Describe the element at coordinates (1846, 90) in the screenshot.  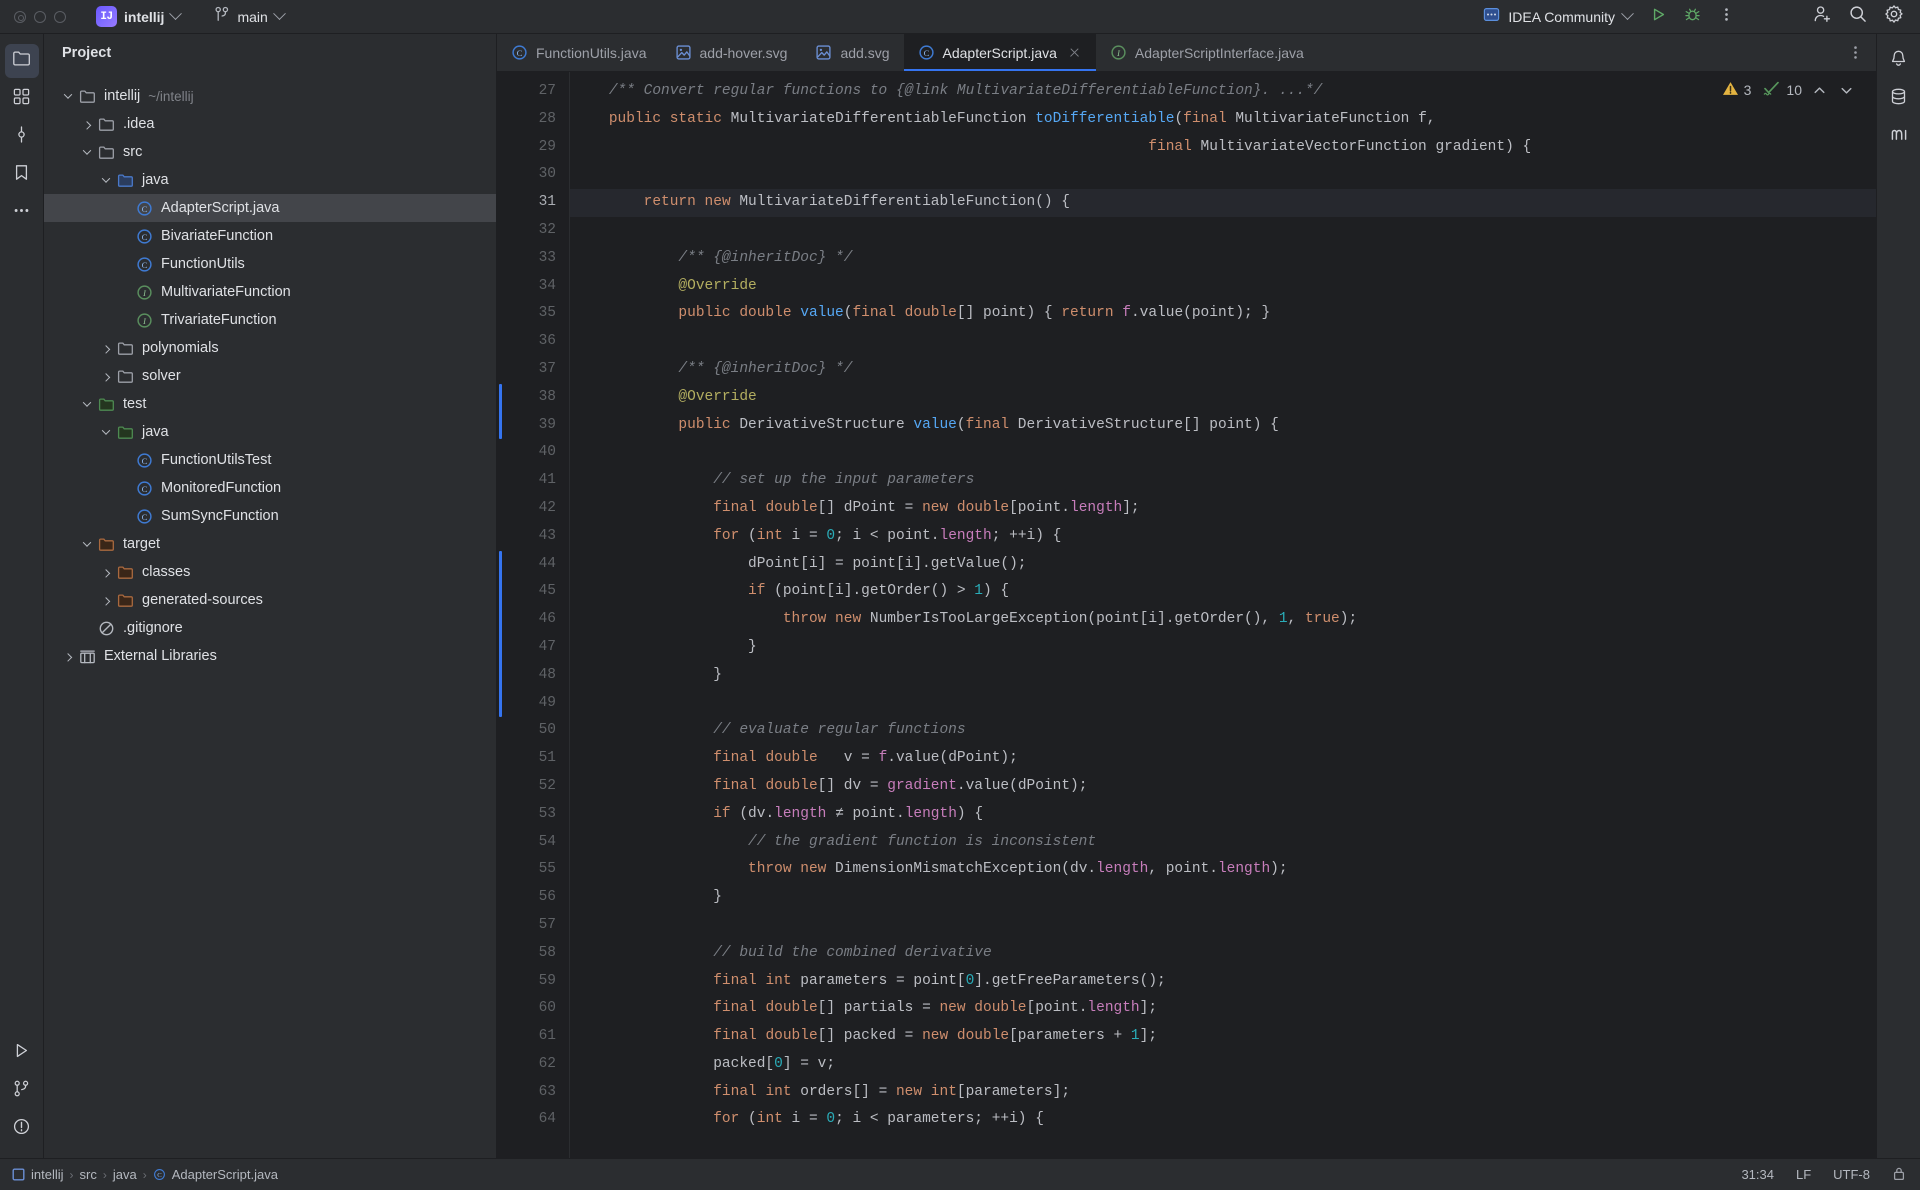
I see `next-problem-button` at that location.